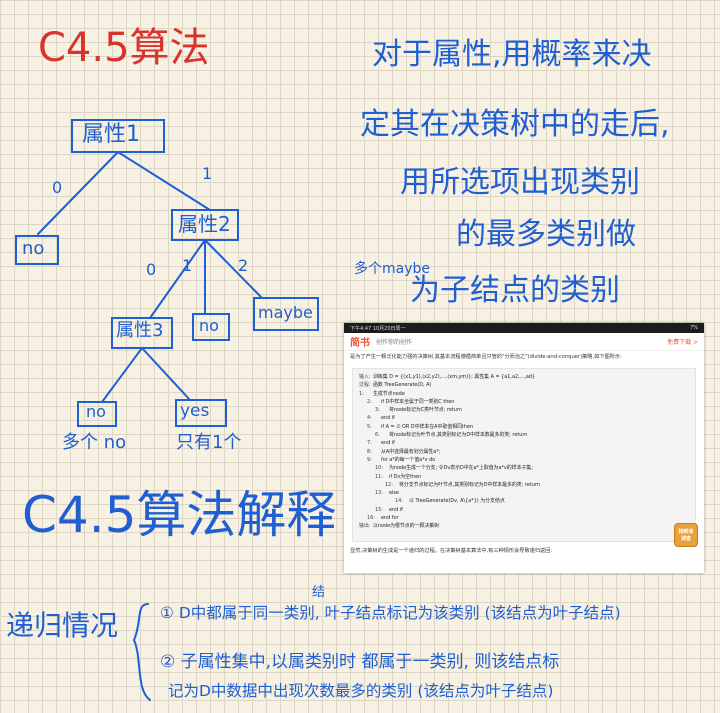  I want to click on algorithm-line-number: 16:, so click(371, 518).